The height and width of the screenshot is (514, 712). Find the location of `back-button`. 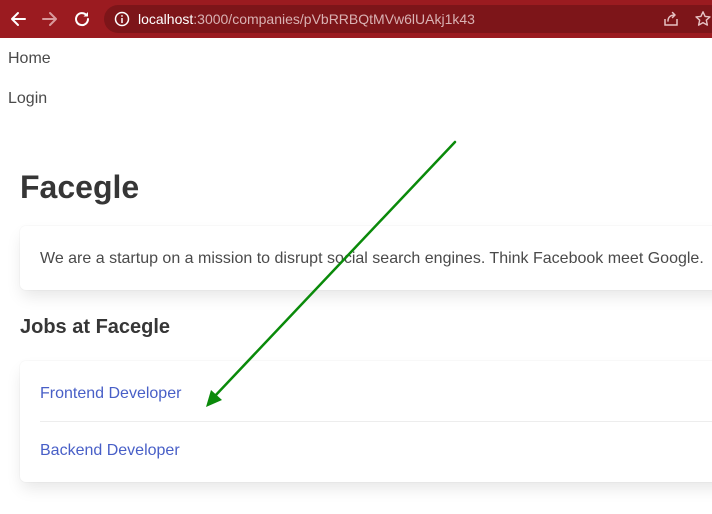

back-button is located at coordinates (18, 19).